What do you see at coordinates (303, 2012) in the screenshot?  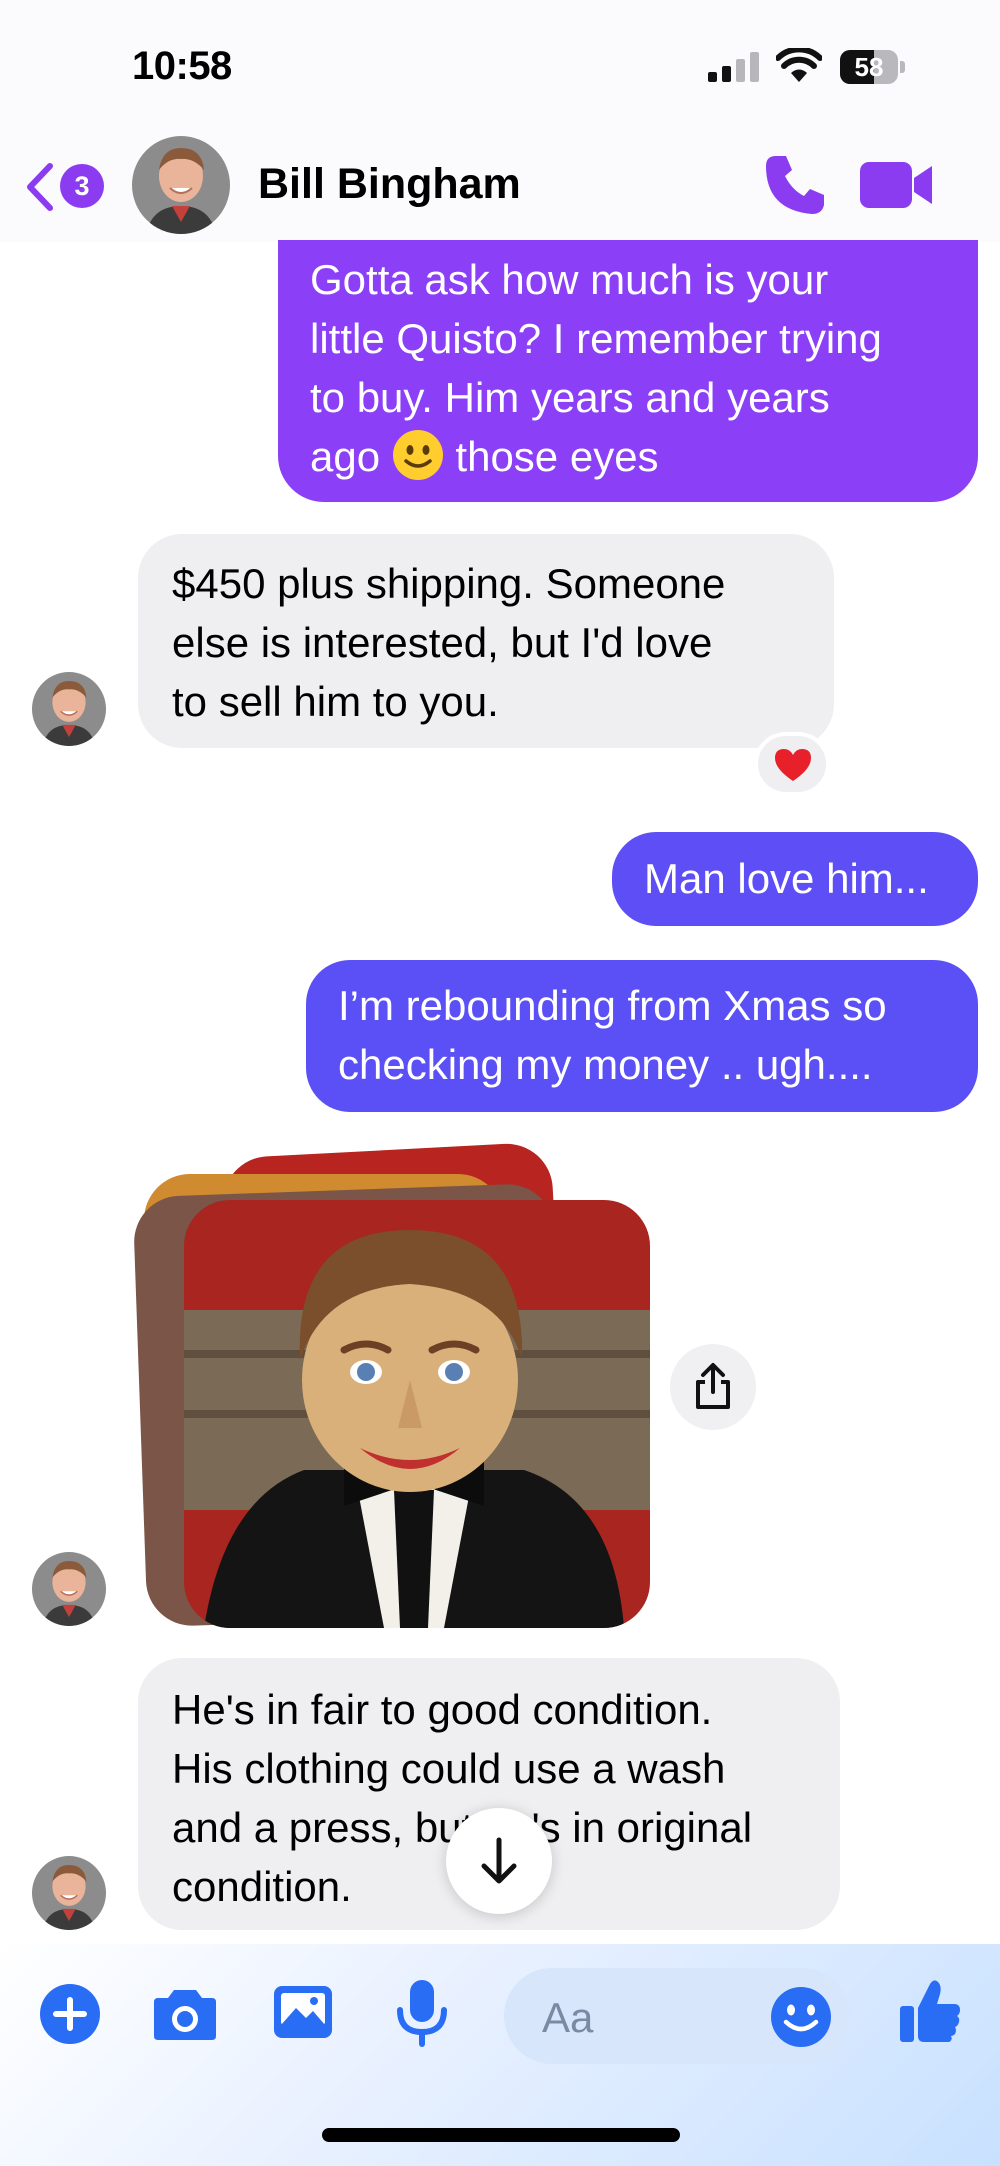 I see `gallery-icon` at bounding box center [303, 2012].